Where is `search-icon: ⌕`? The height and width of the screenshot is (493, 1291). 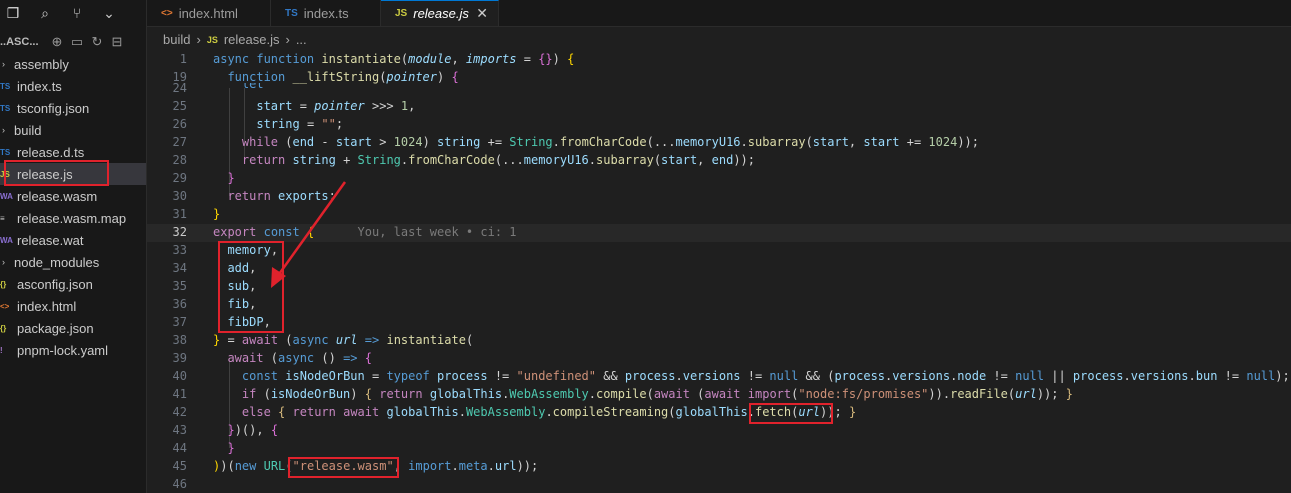 search-icon: ⌕ is located at coordinates (45, 13).